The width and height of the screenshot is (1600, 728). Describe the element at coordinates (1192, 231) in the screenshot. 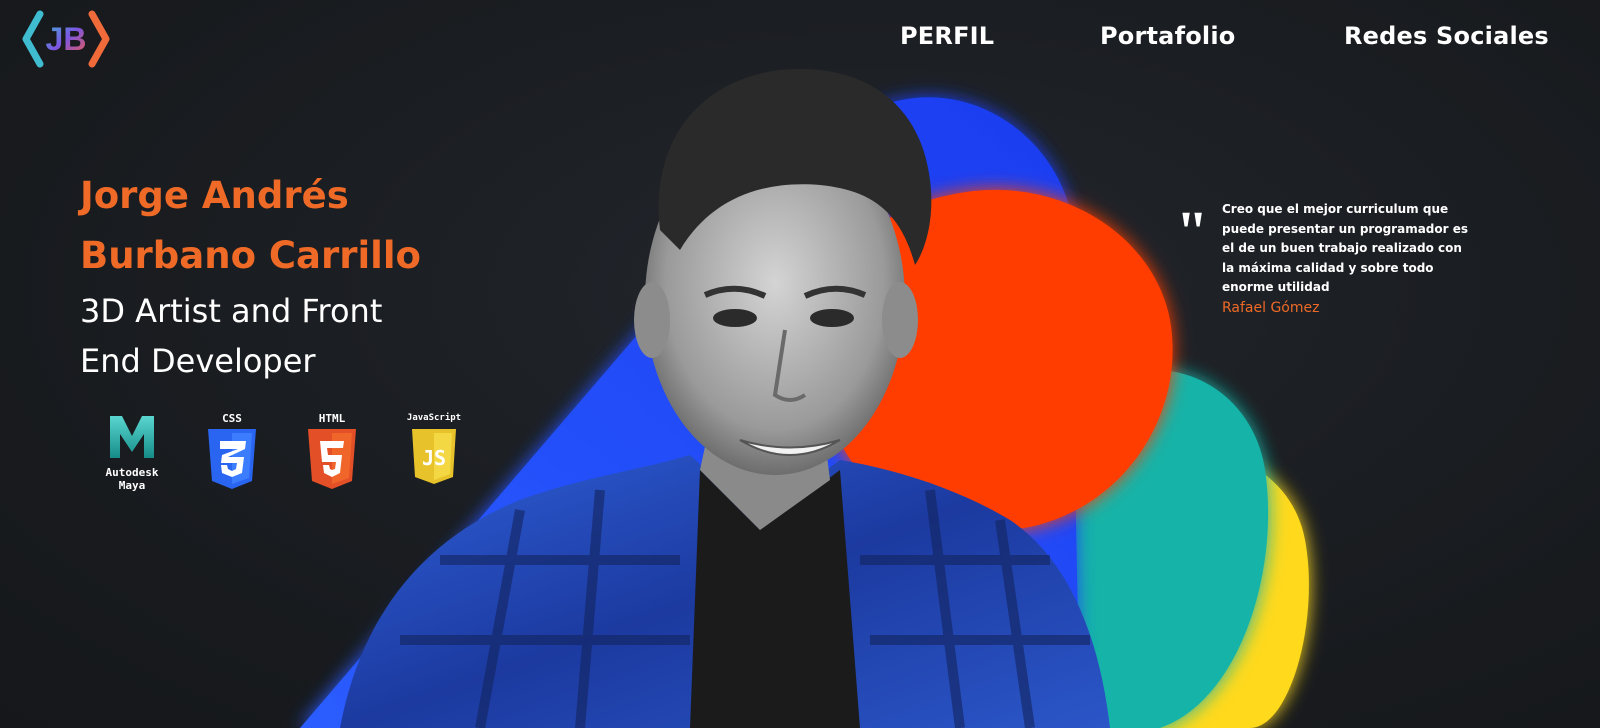

I see `quote-mark-icon: "` at that location.